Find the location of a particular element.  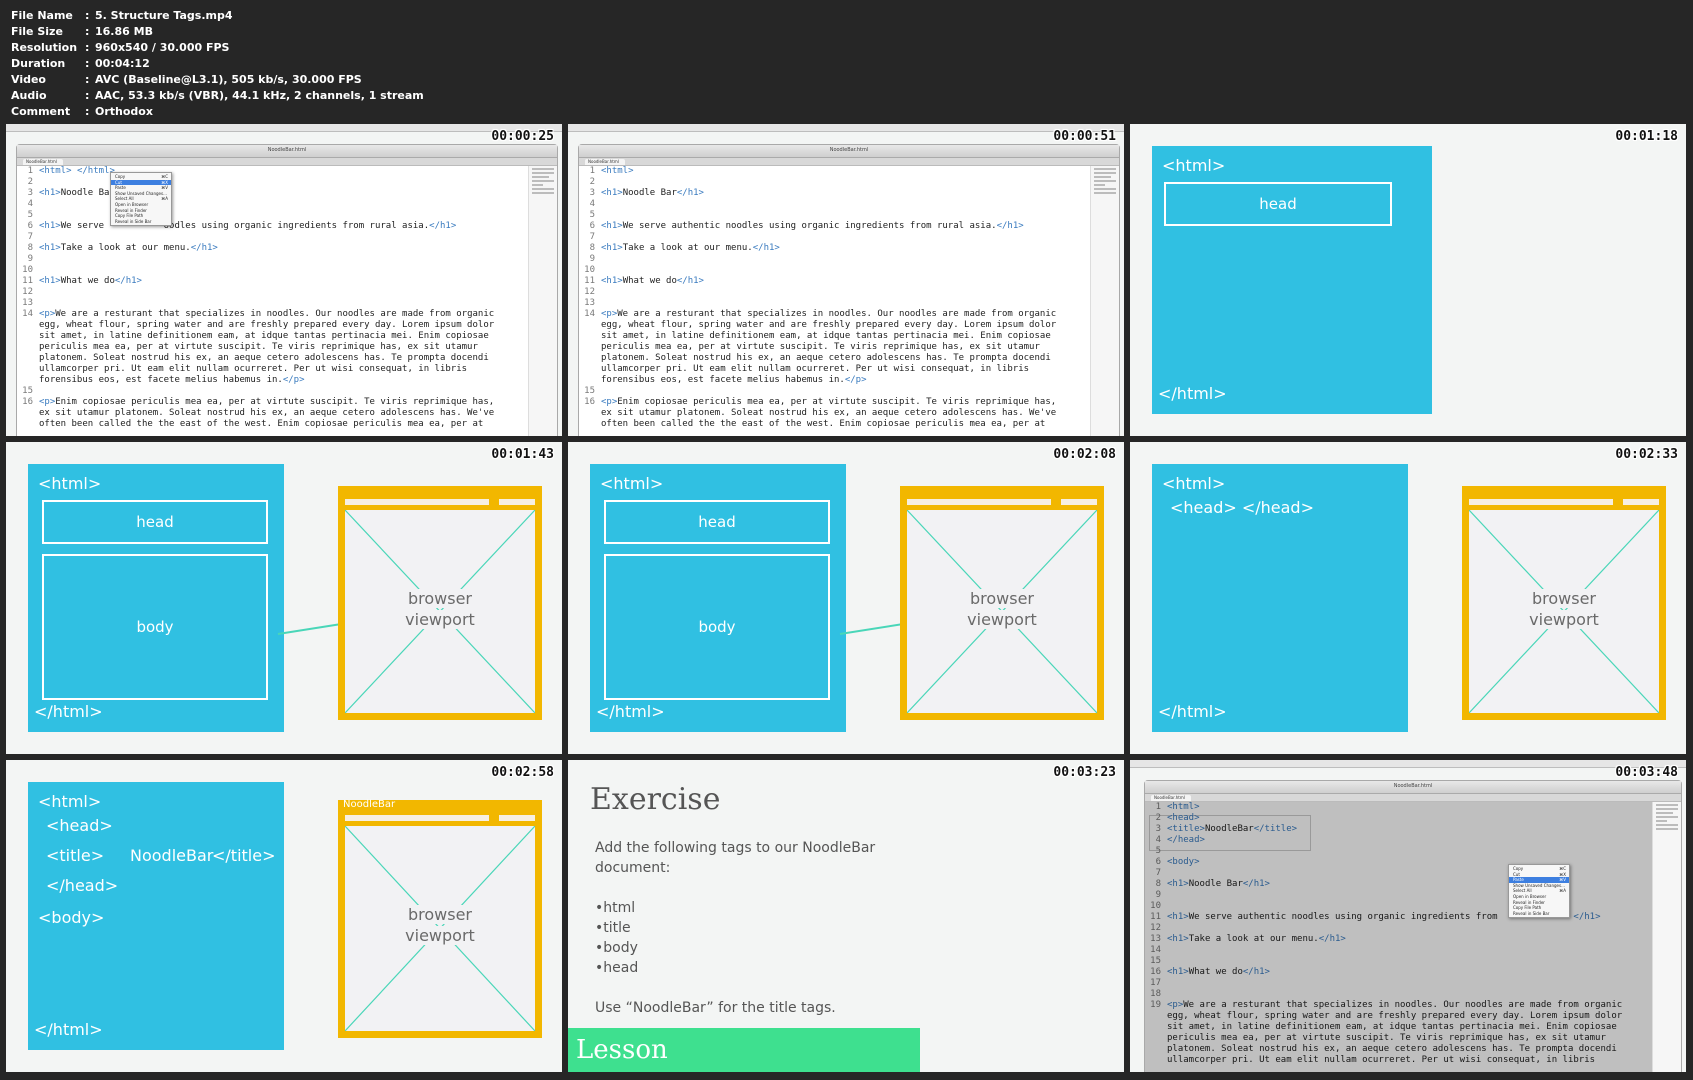

timestamp: 00:03:23 is located at coordinates (1084, 772).